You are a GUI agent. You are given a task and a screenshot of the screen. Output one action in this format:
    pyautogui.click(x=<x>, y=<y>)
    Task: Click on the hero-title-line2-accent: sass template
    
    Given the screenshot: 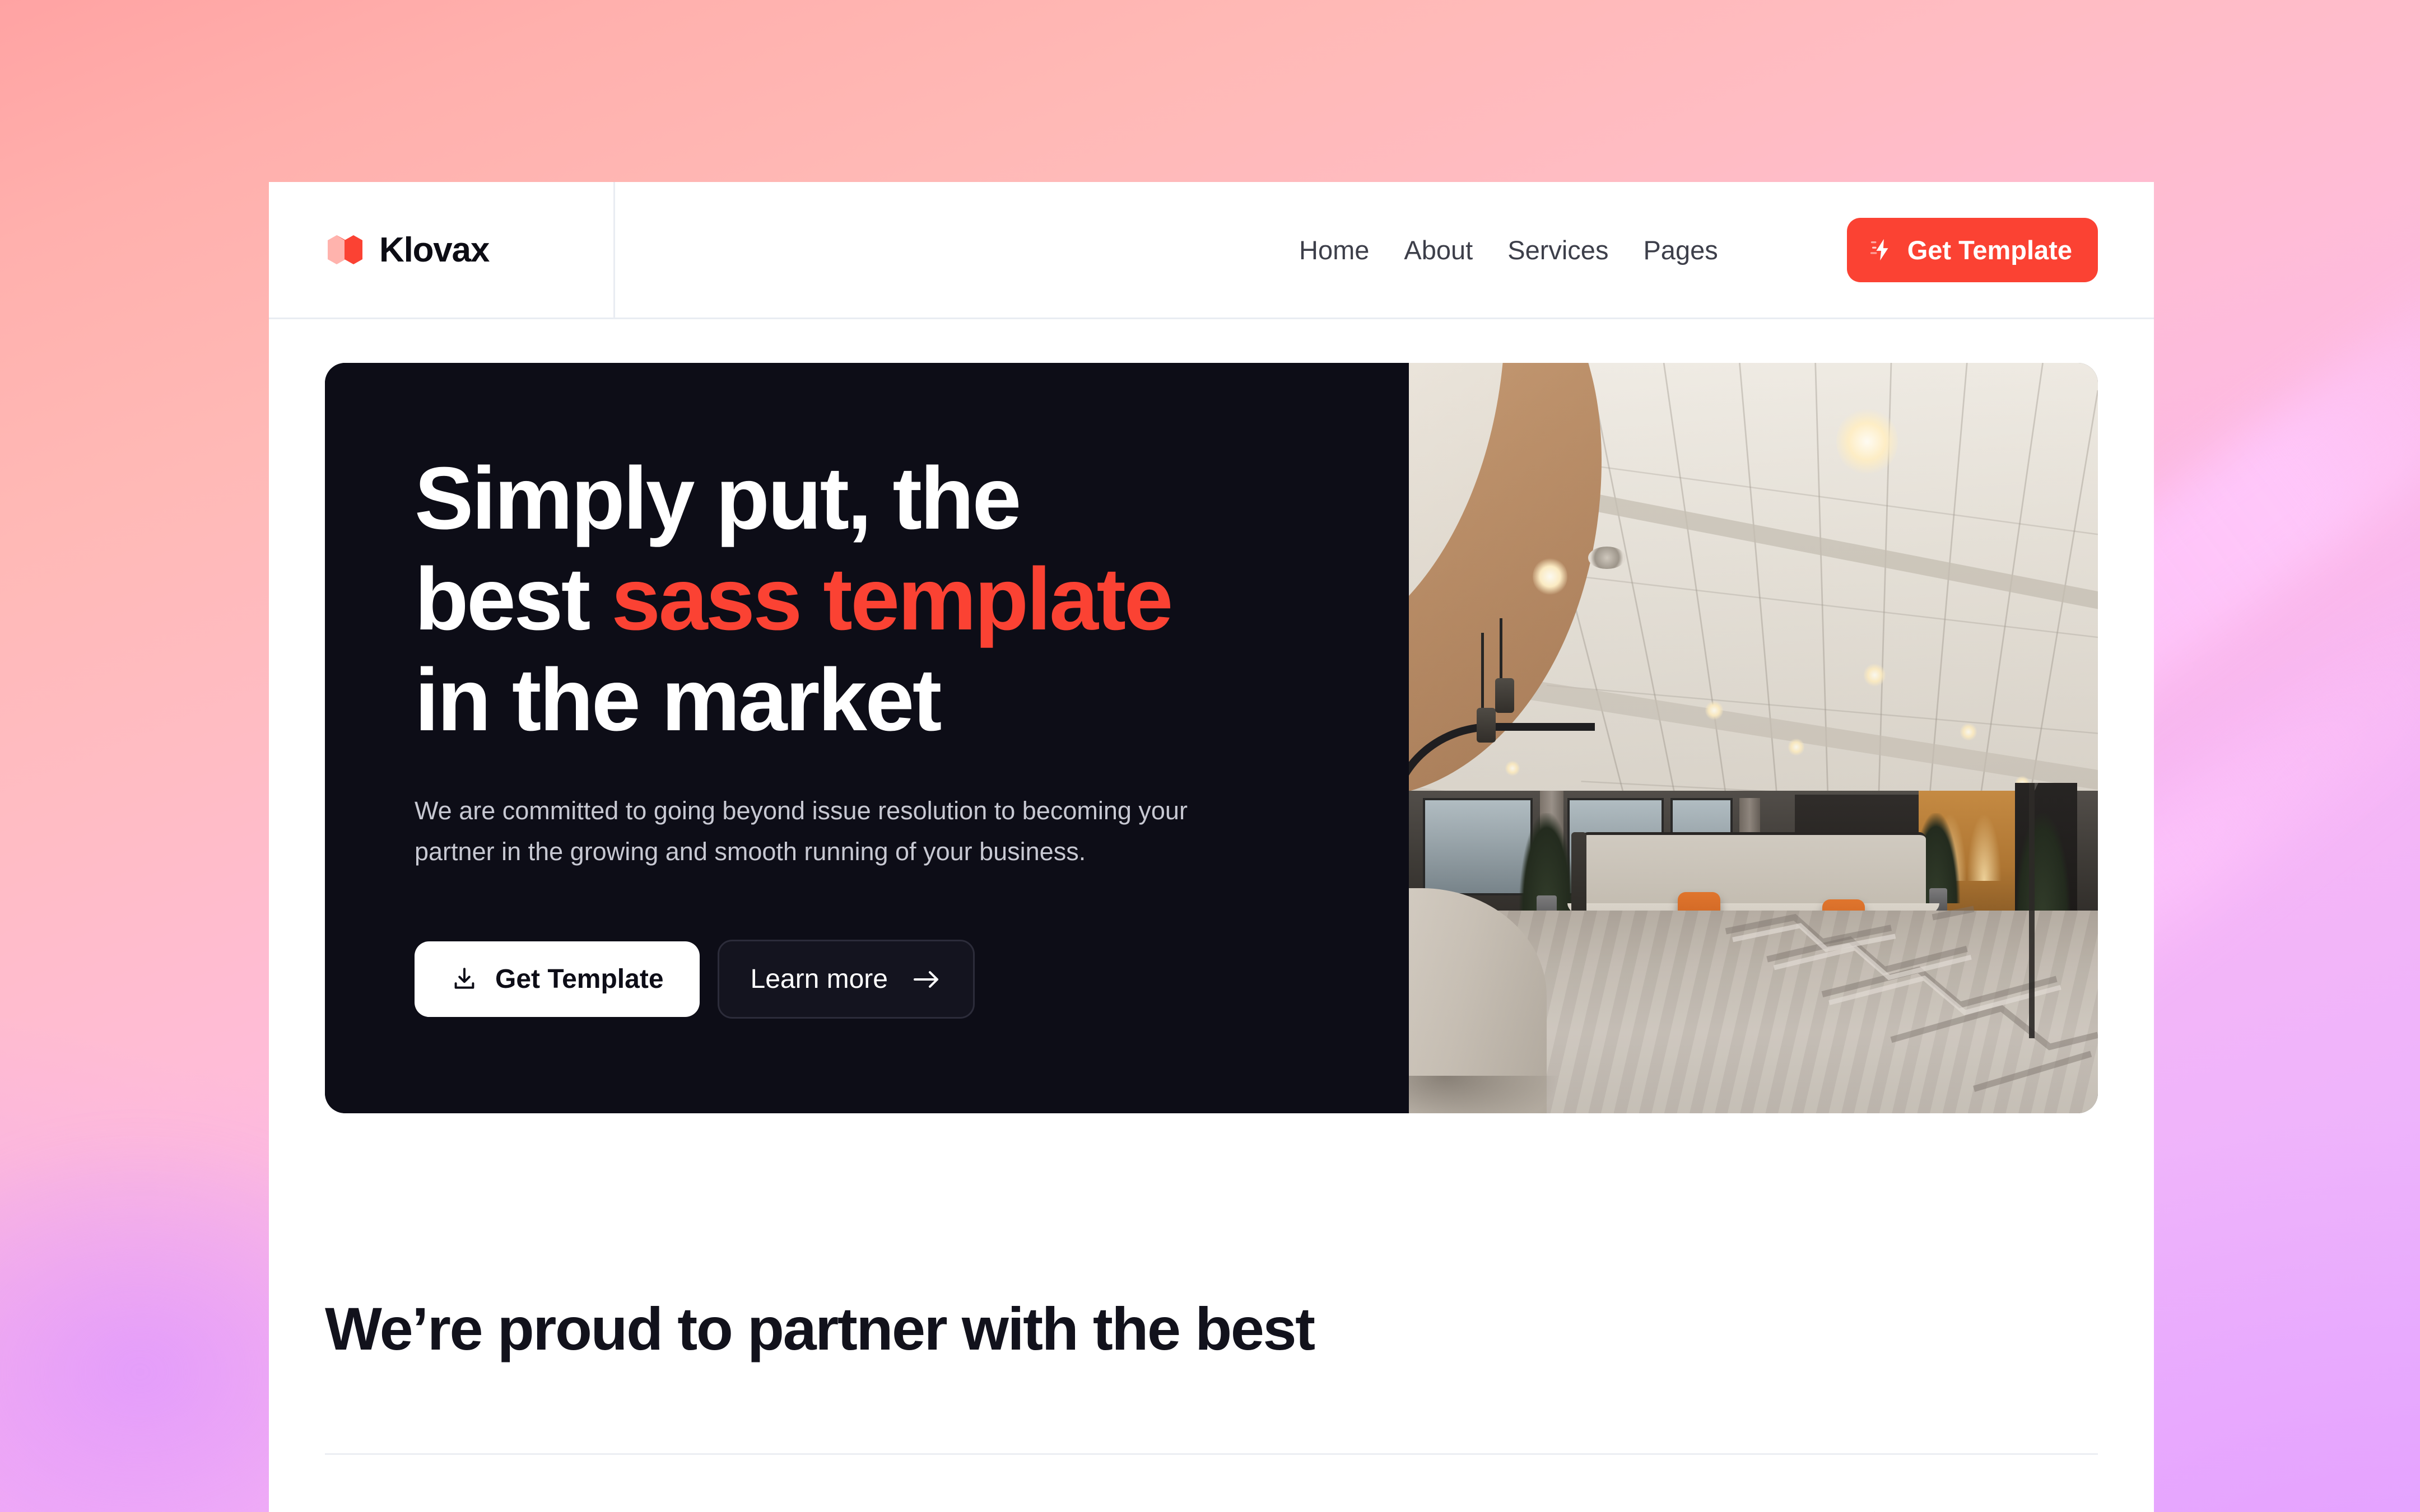 What is the action you would take?
    pyautogui.click(x=892, y=600)
    